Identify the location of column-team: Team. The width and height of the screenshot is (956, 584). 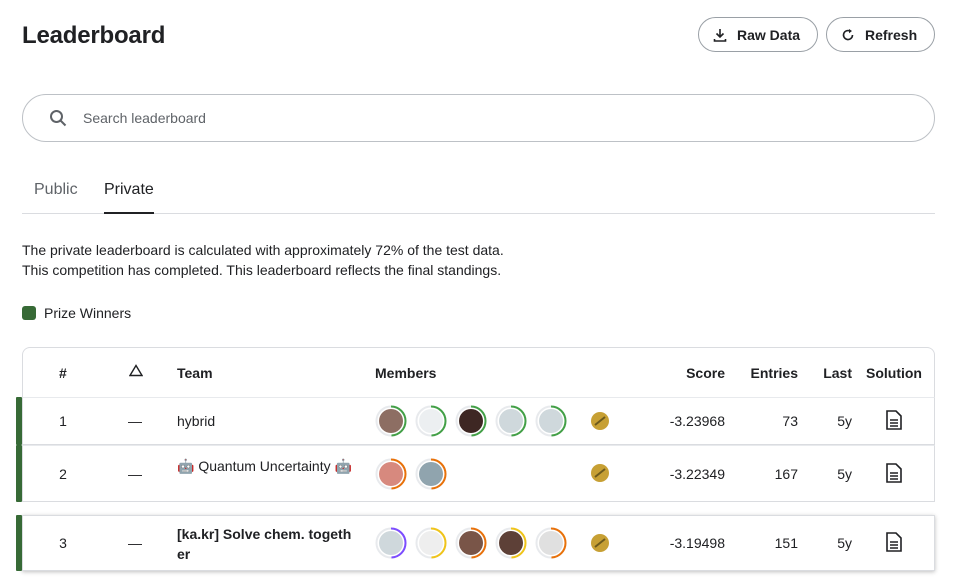
(195, 373).